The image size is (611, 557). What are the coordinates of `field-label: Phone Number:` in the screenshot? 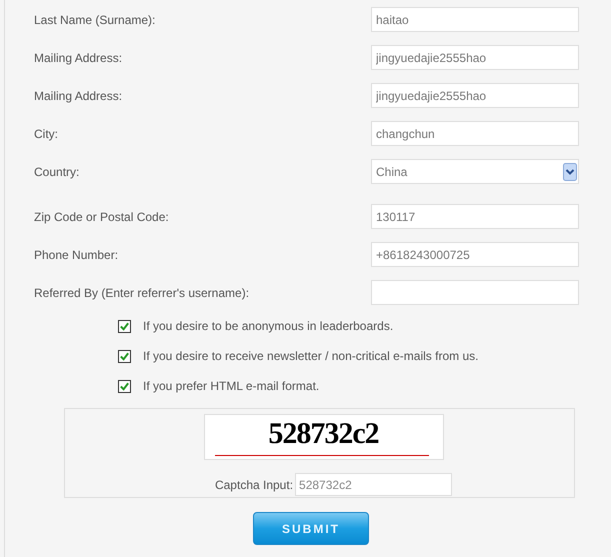 It's located at (76, 255).